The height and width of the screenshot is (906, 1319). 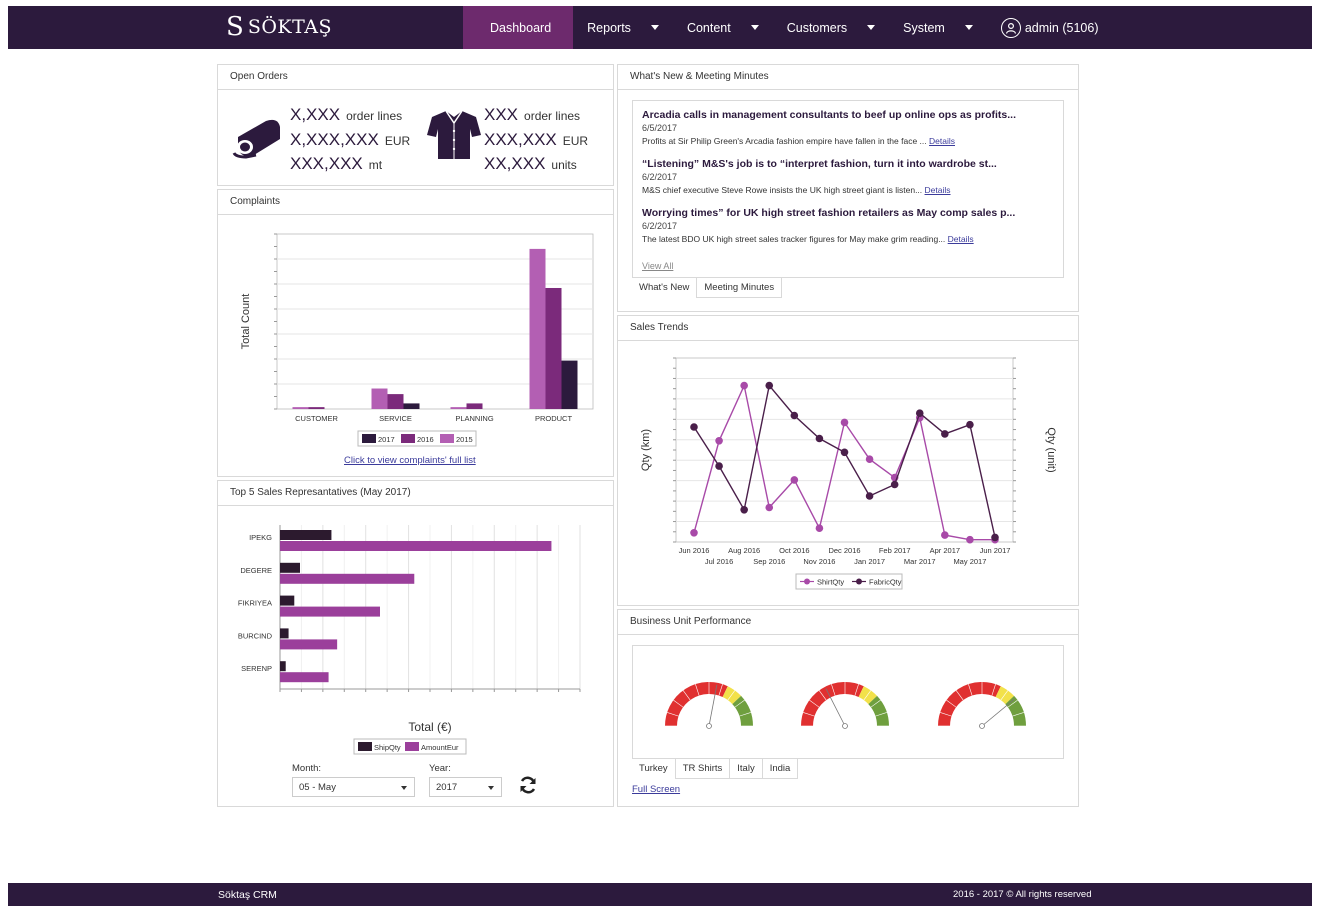 What do you see at coordinates (807, 581) in the screenshot?
I see `legend-marker-shirtqty` at bounding box center [807, 581].